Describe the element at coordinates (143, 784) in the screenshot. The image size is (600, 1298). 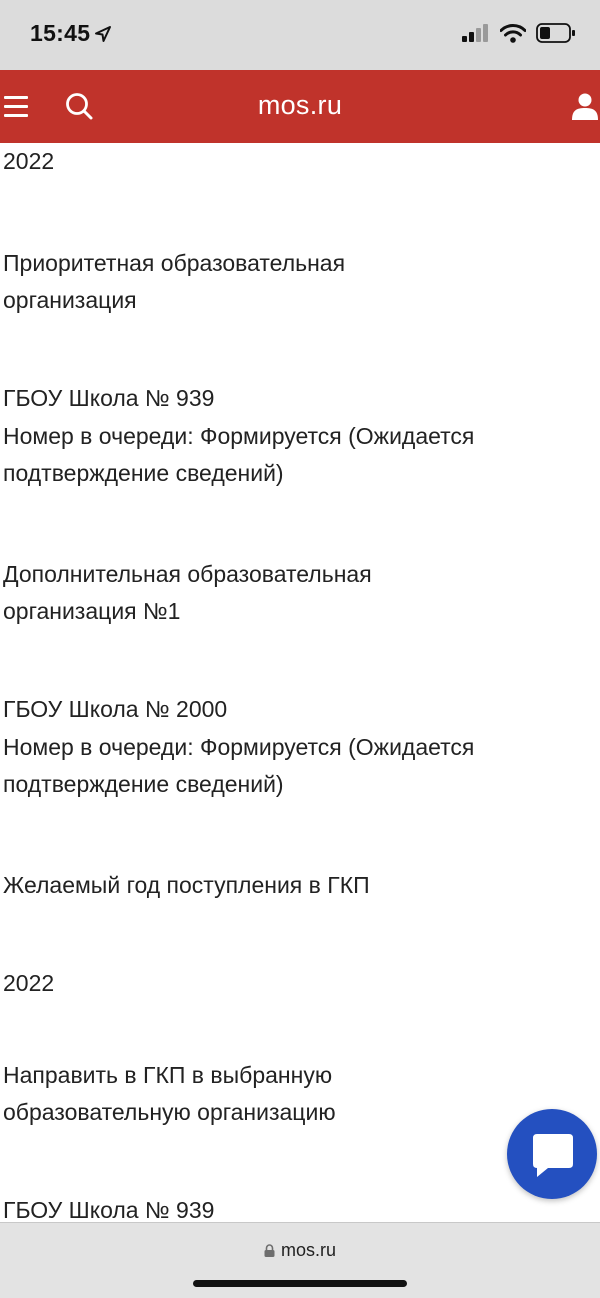
I see `additional-queue-status-cont: подтверждение сведений)` at that location.